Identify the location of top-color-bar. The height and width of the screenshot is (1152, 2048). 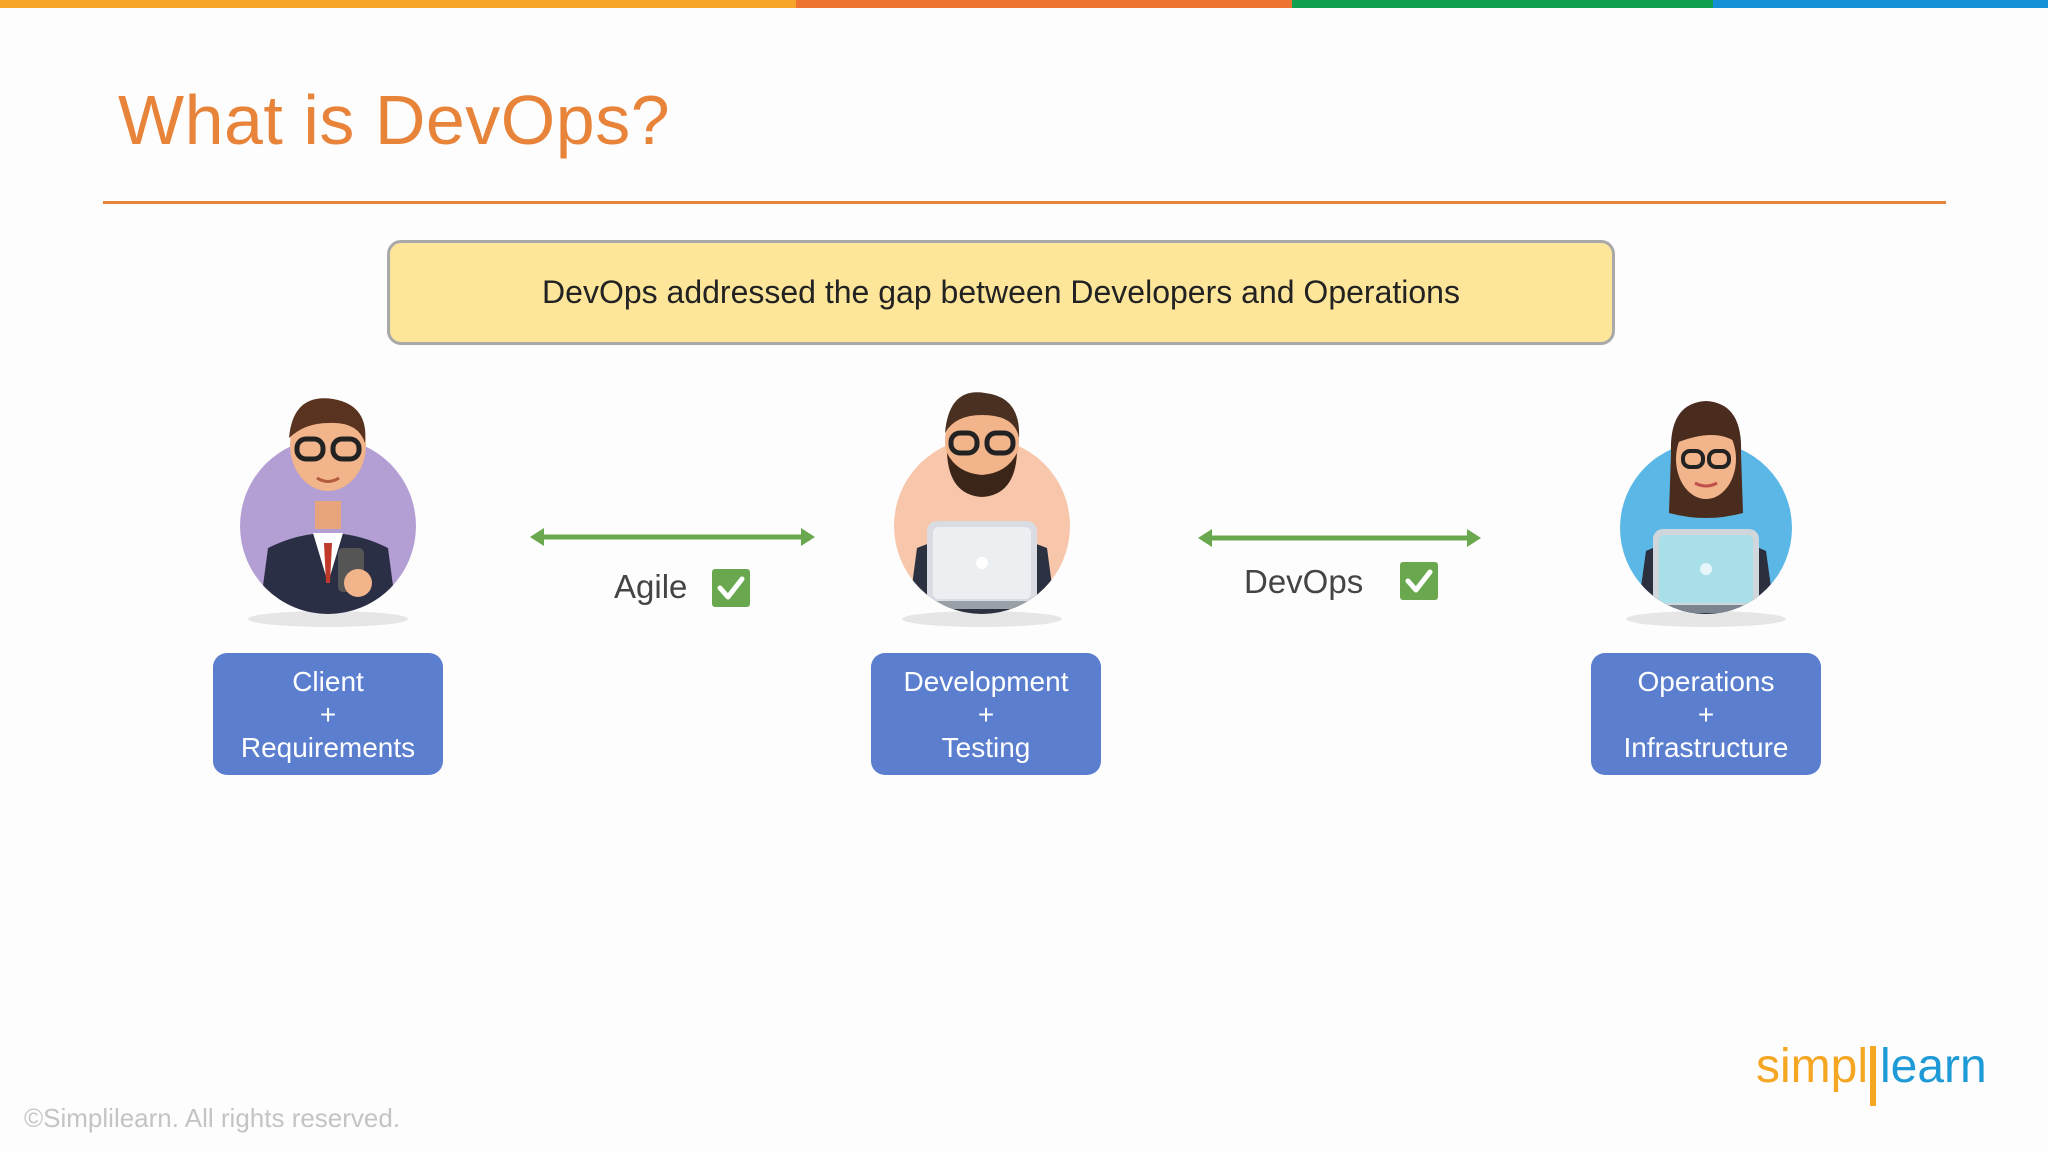
(1024, 4).